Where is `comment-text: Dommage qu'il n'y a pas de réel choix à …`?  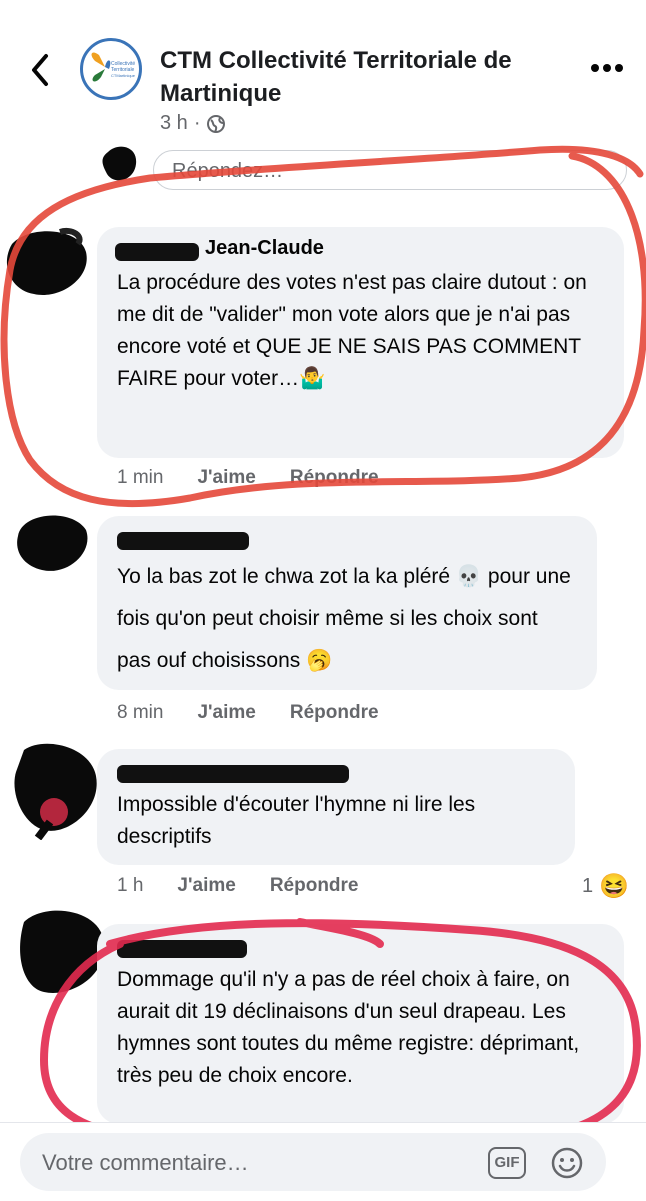 comment-text: Dommage qu'il n'y a pas de réel choix à … is located at coordinates (351, 1027).